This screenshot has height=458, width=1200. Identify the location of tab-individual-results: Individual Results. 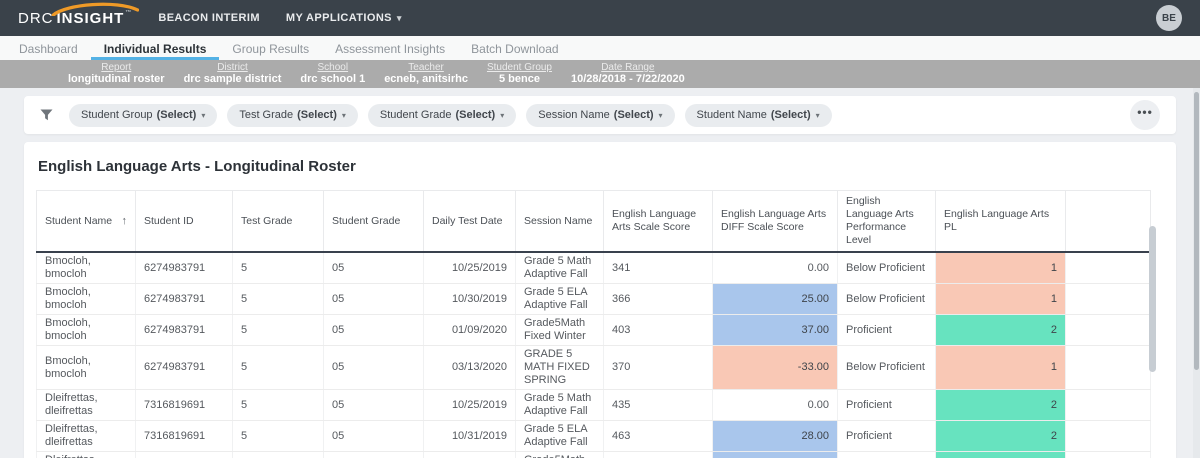
(155, 48).